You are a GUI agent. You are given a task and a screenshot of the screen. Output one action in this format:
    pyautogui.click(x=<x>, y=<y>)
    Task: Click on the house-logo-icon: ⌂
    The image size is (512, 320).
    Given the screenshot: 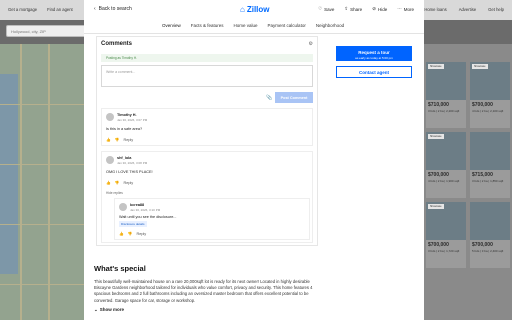 What is the action you would take?
    pyautogui.click(x=242, y=9)
    